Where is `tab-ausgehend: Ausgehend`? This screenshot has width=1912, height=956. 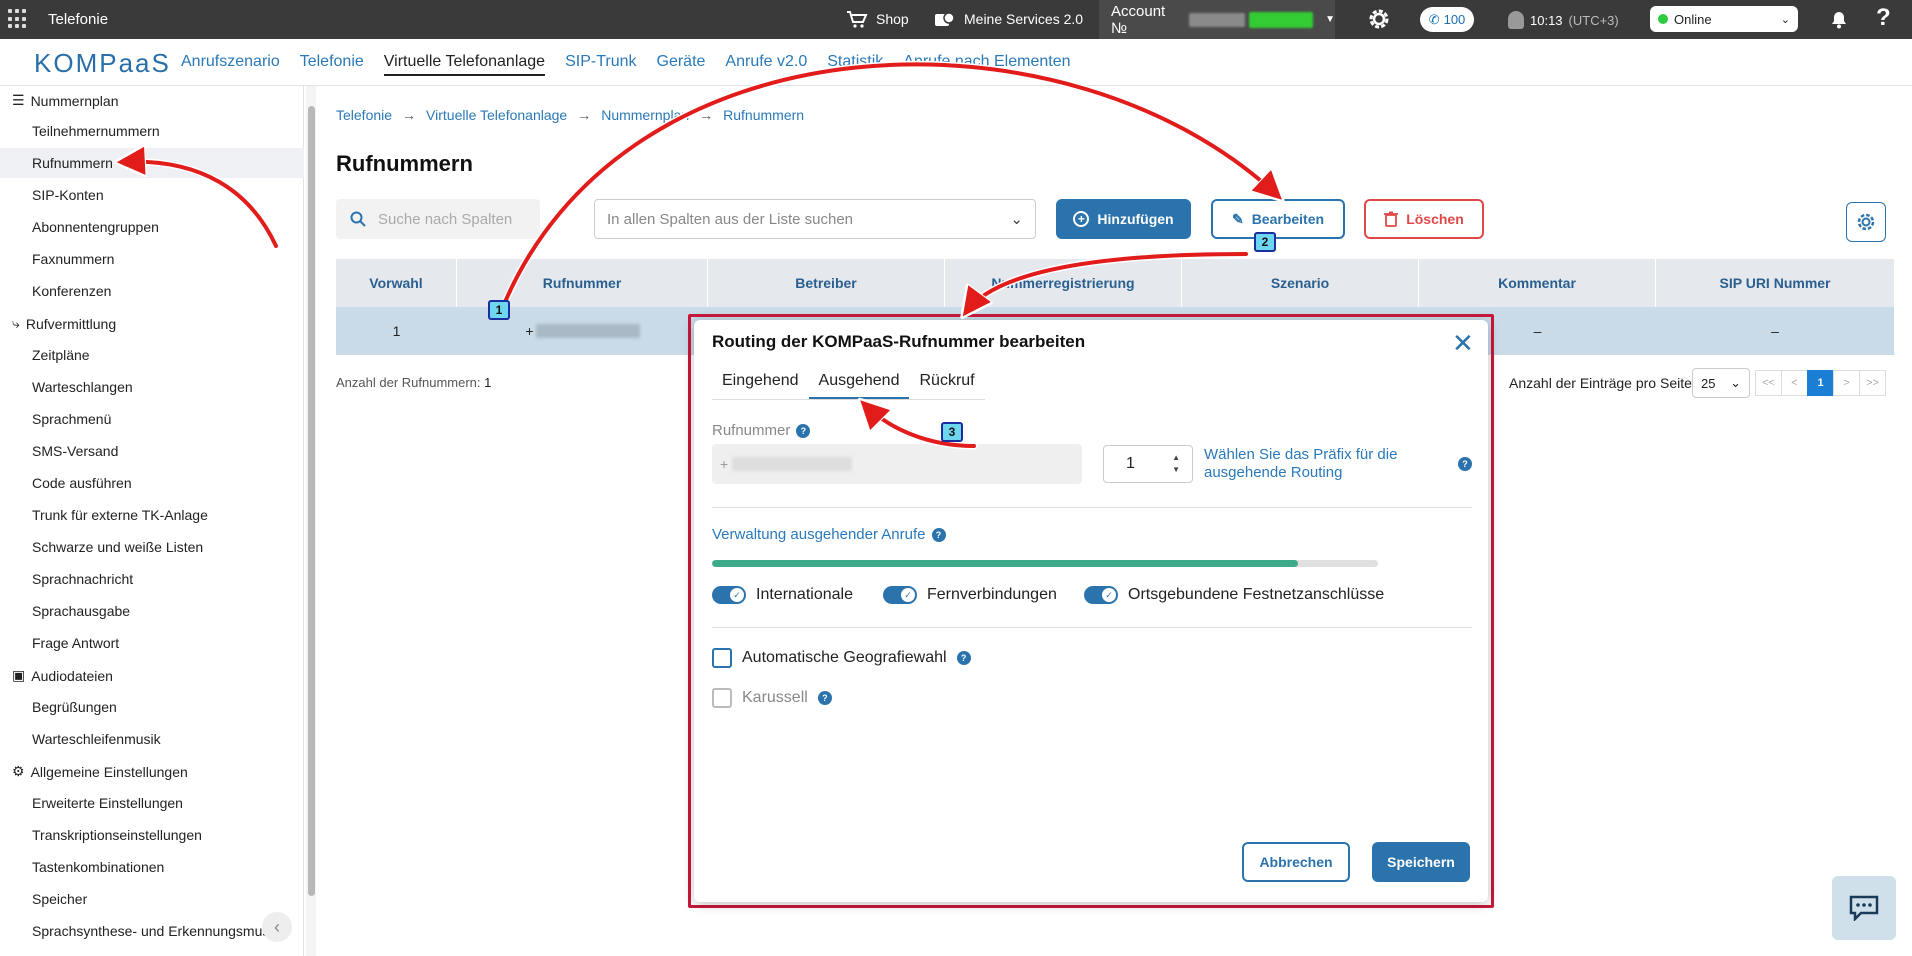 tab-ausgehend: Ausgehend is located at coordinates (859, 381).